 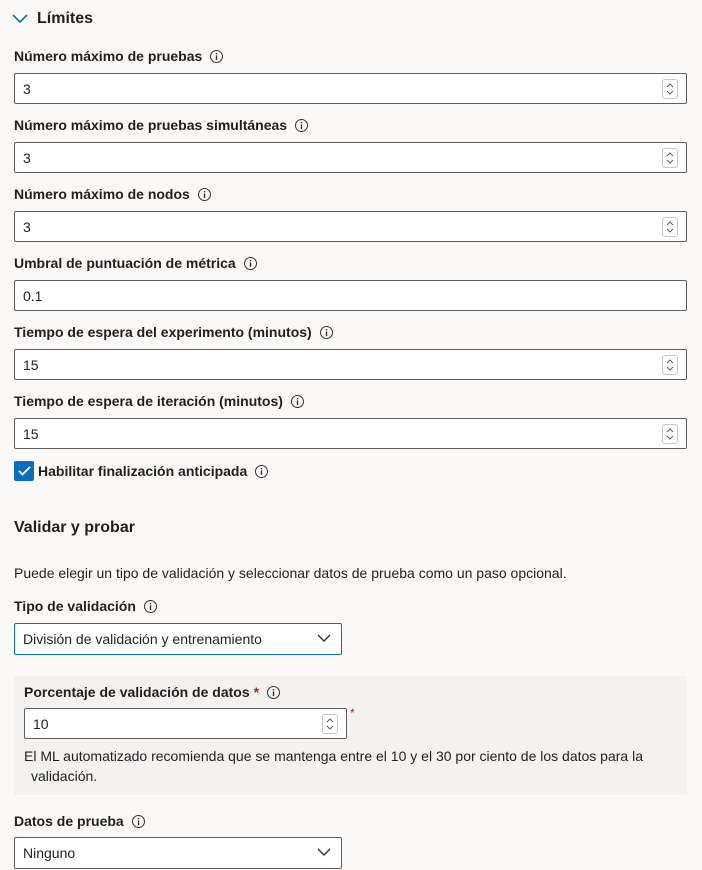 What do you see at coordinates (152, 692) in the screenshot?
I see `validation-percentage-label: Porcentaje de validación de datos *` at bounding box center [152, 692].